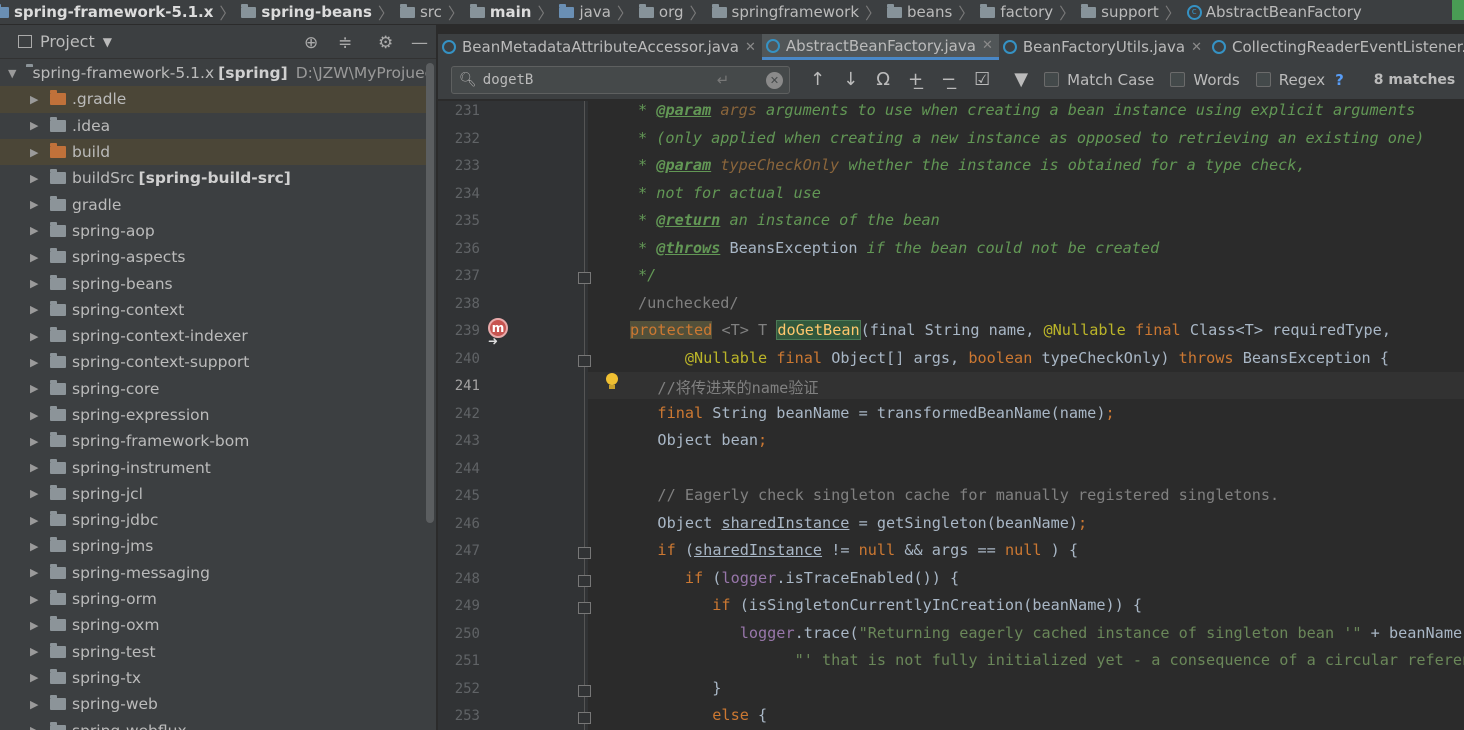 Image resolution: width=1464 pixels, height=730 pixels. What do you see at coordinates (215, 441) in the screenshot?
I see `tree-item: ▶ spring-framework-bom` at bounding box center [215, 441].